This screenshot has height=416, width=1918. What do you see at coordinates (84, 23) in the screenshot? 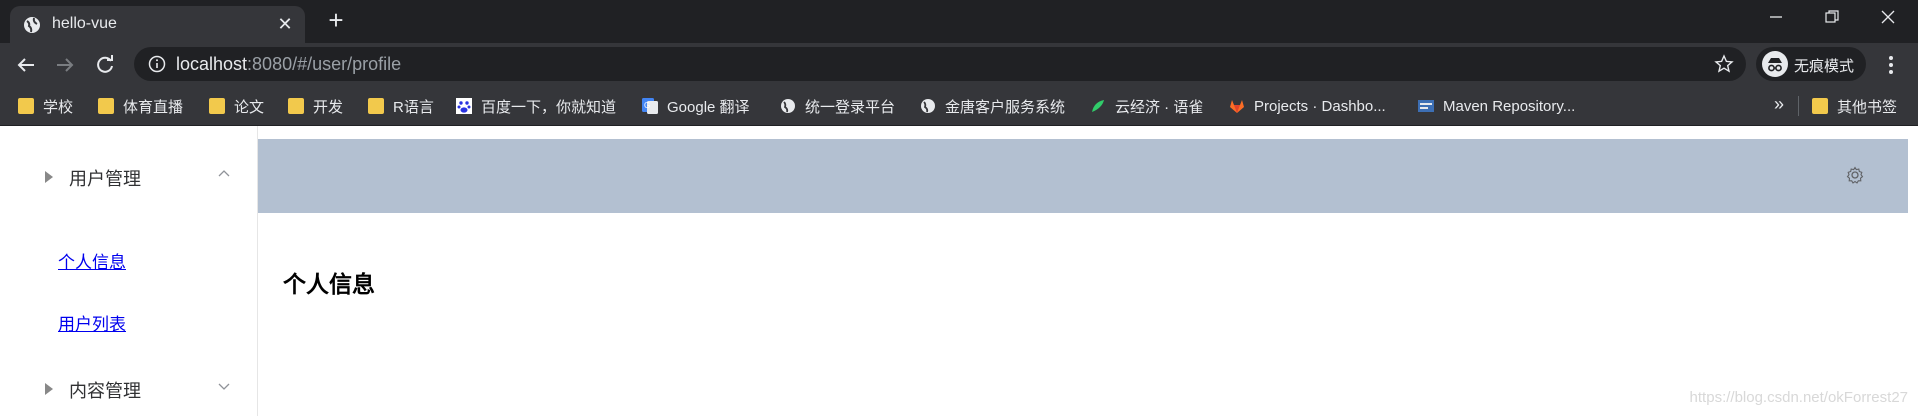
I see `tab-title: hello-vue` at bounding box center [84, 23].